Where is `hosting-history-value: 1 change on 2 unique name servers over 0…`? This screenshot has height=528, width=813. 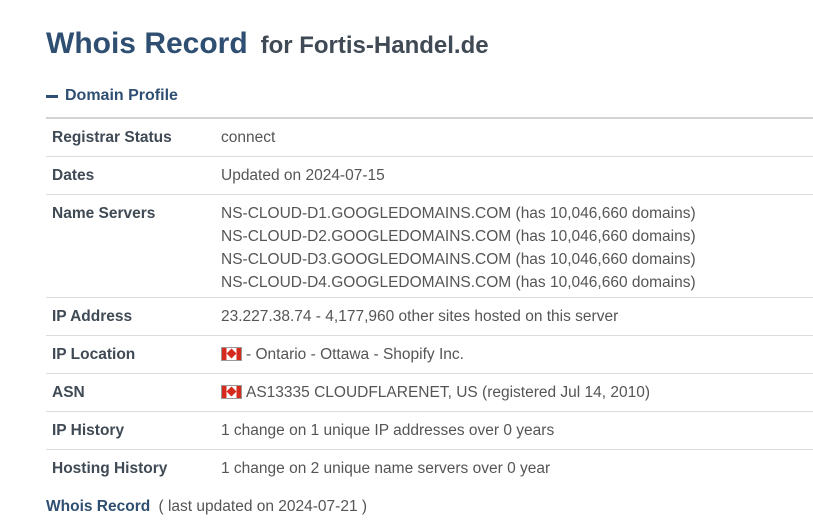
hosting-history-value: 1 change on 2 unique name servers over 0… is located at coordinates (386, 468).